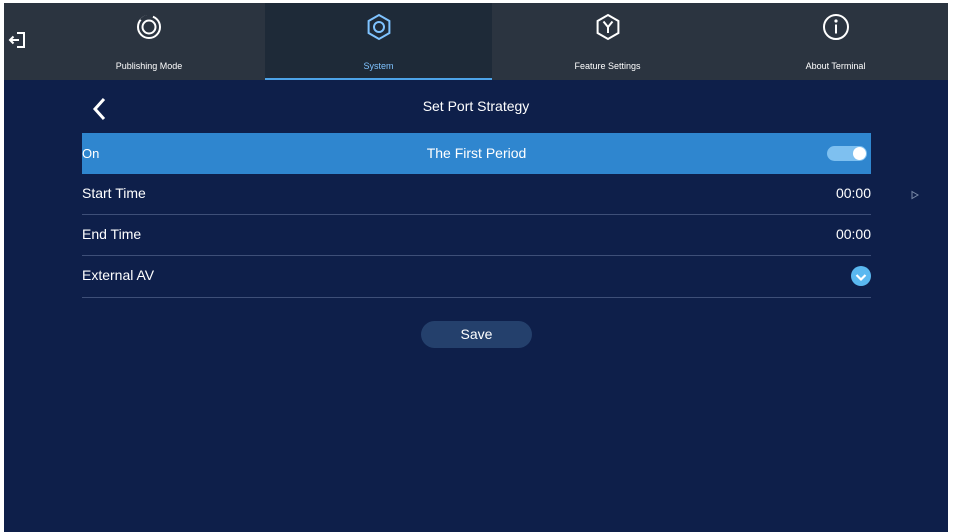 This screenshot has width=953, height=532. I want to click on period-toggle, so click(847, 153).